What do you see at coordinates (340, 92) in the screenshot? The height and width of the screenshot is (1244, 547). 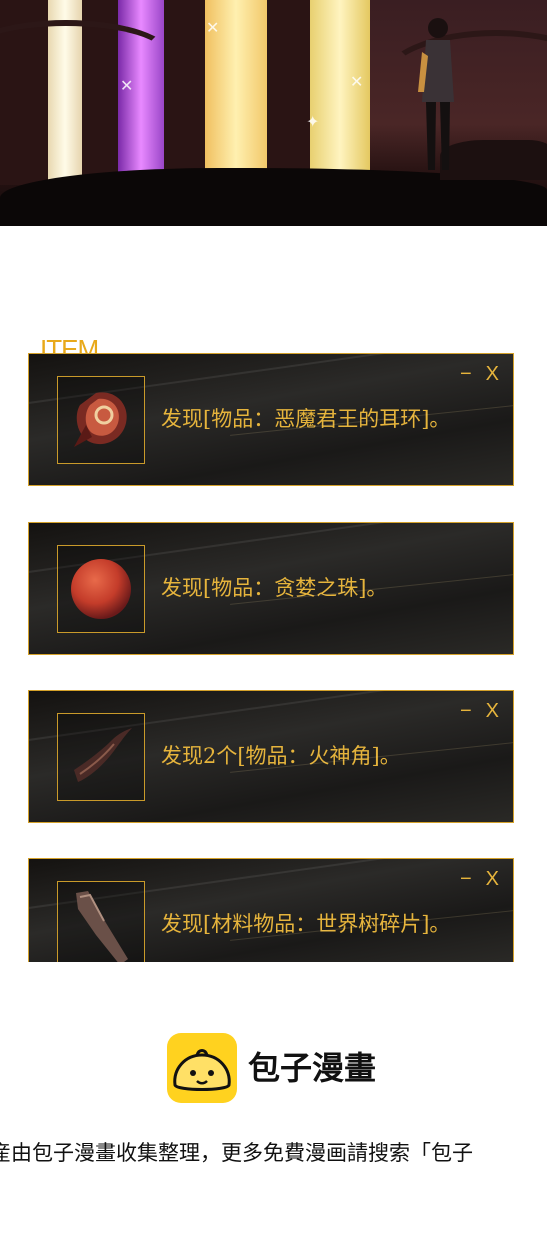 I see `light-pillar` at bounding box center [340, 92].